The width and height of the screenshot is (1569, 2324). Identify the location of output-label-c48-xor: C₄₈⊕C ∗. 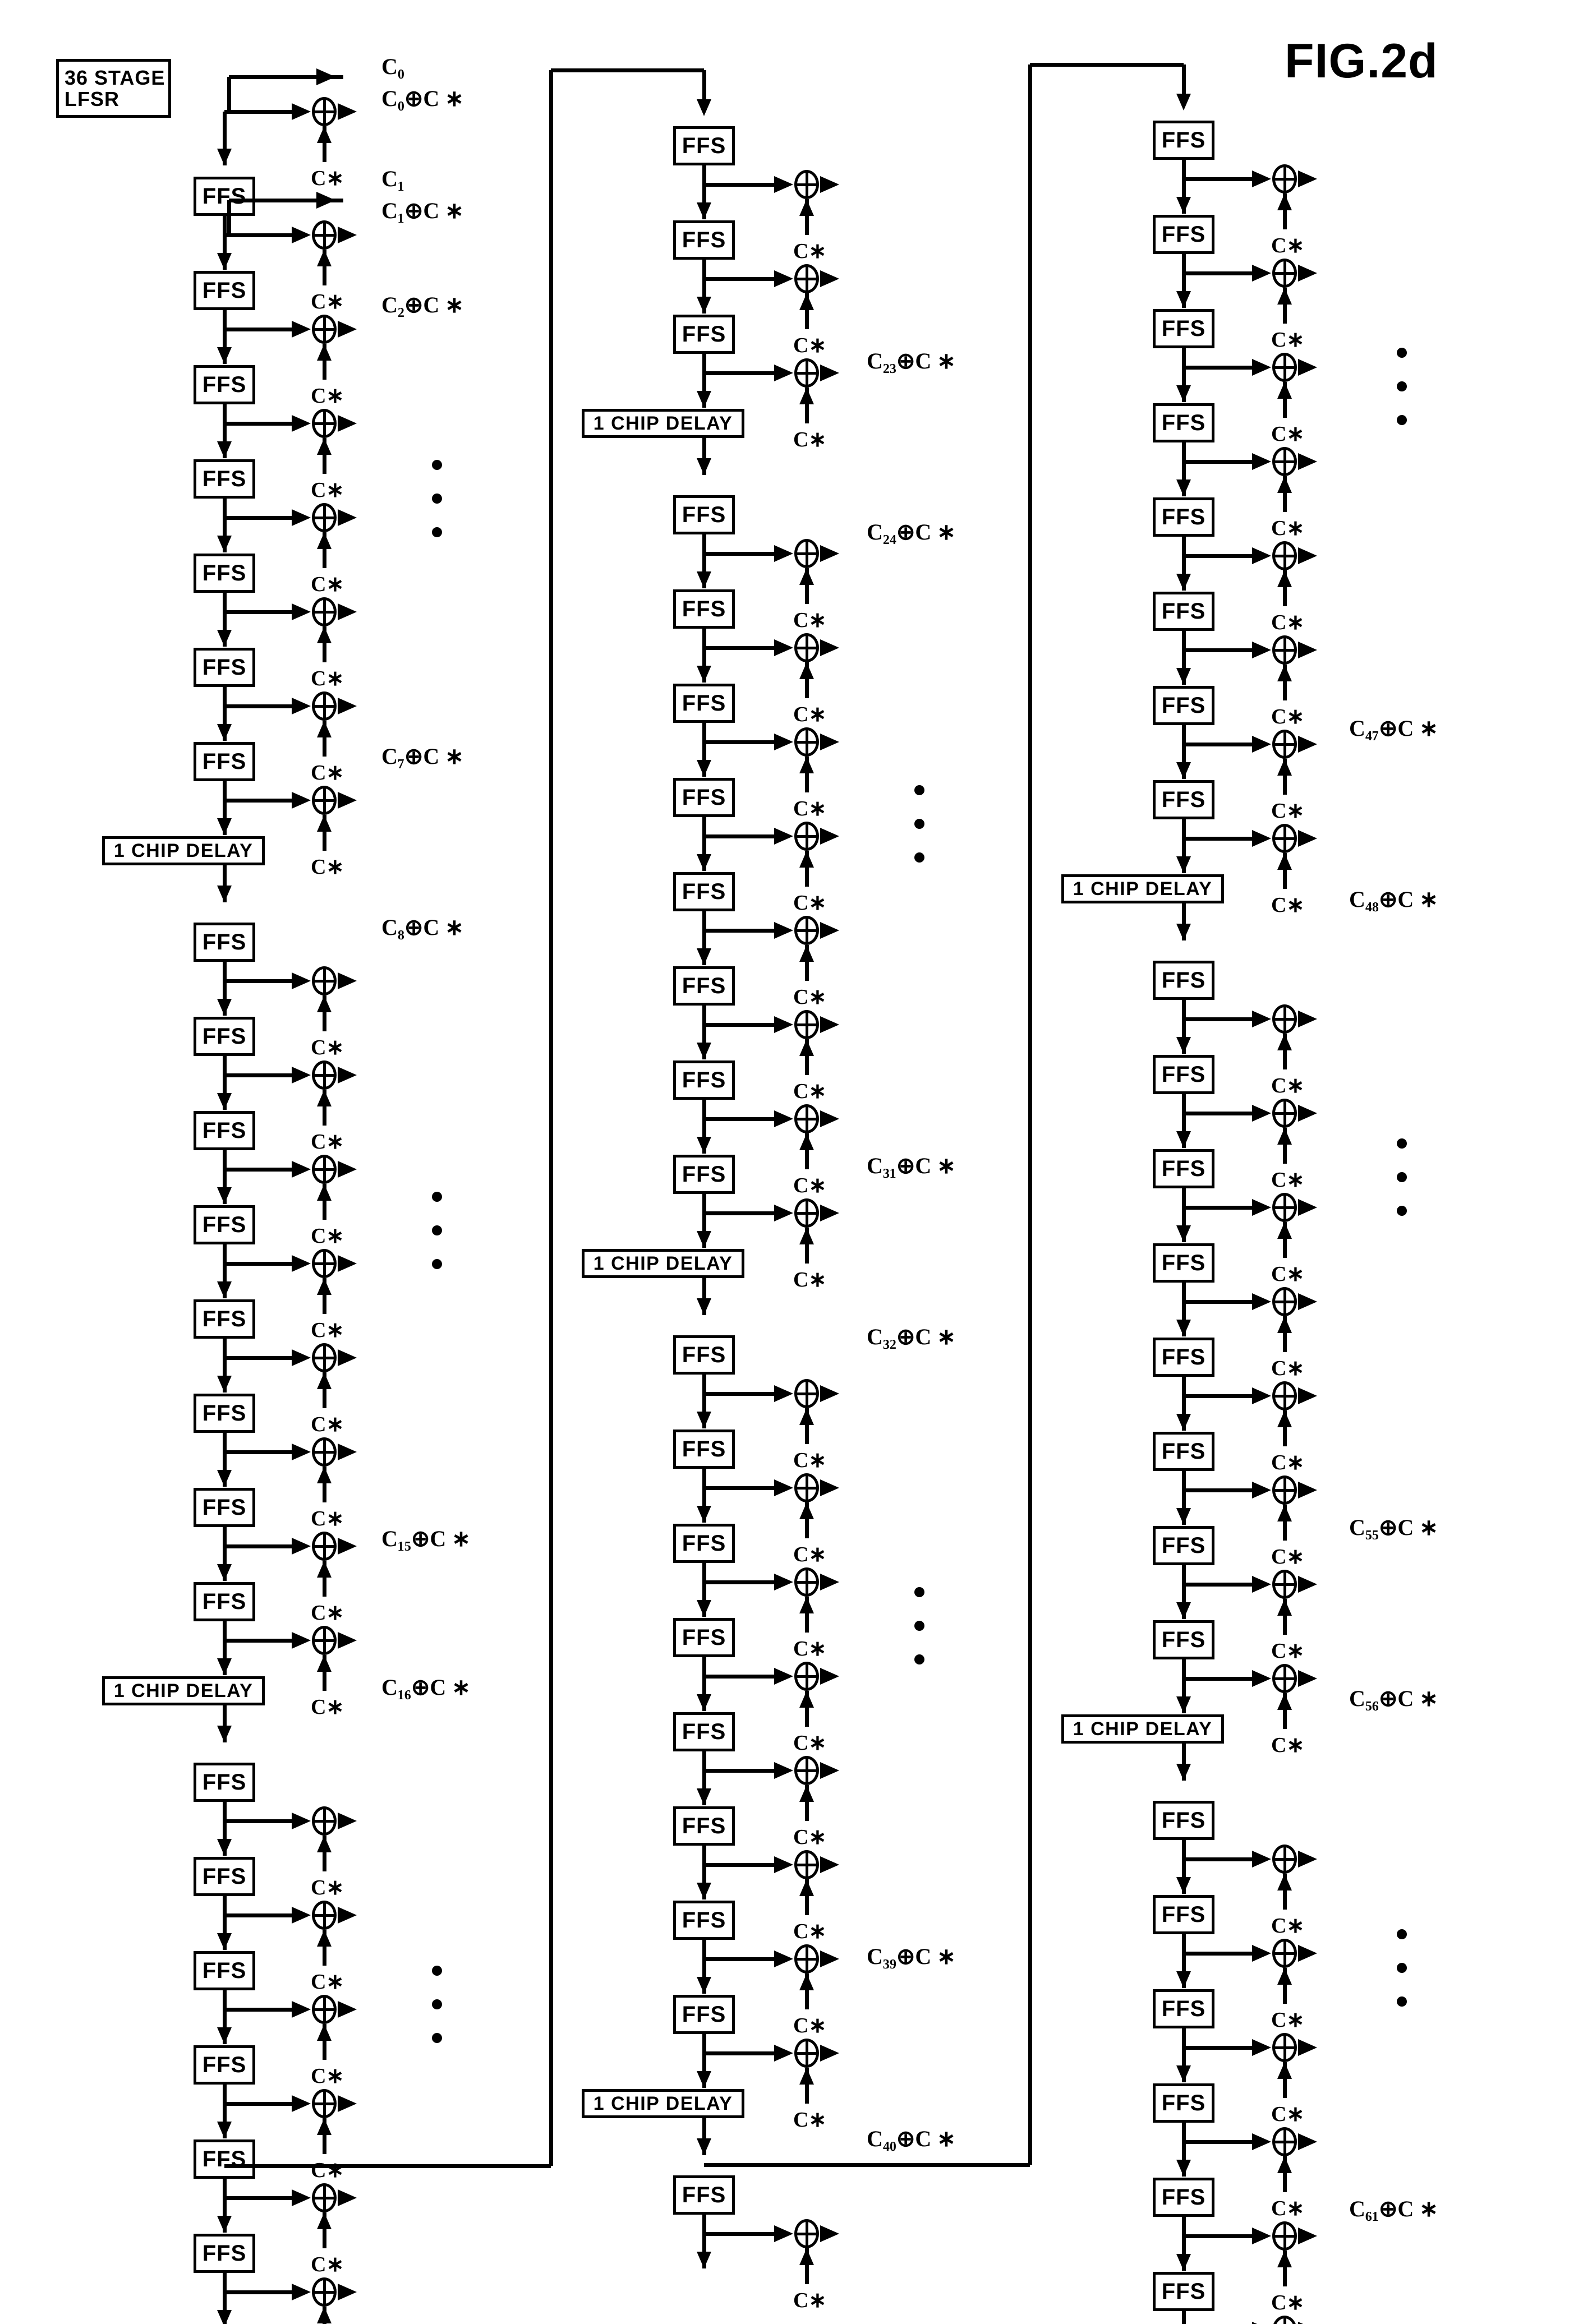
(1393, 899).